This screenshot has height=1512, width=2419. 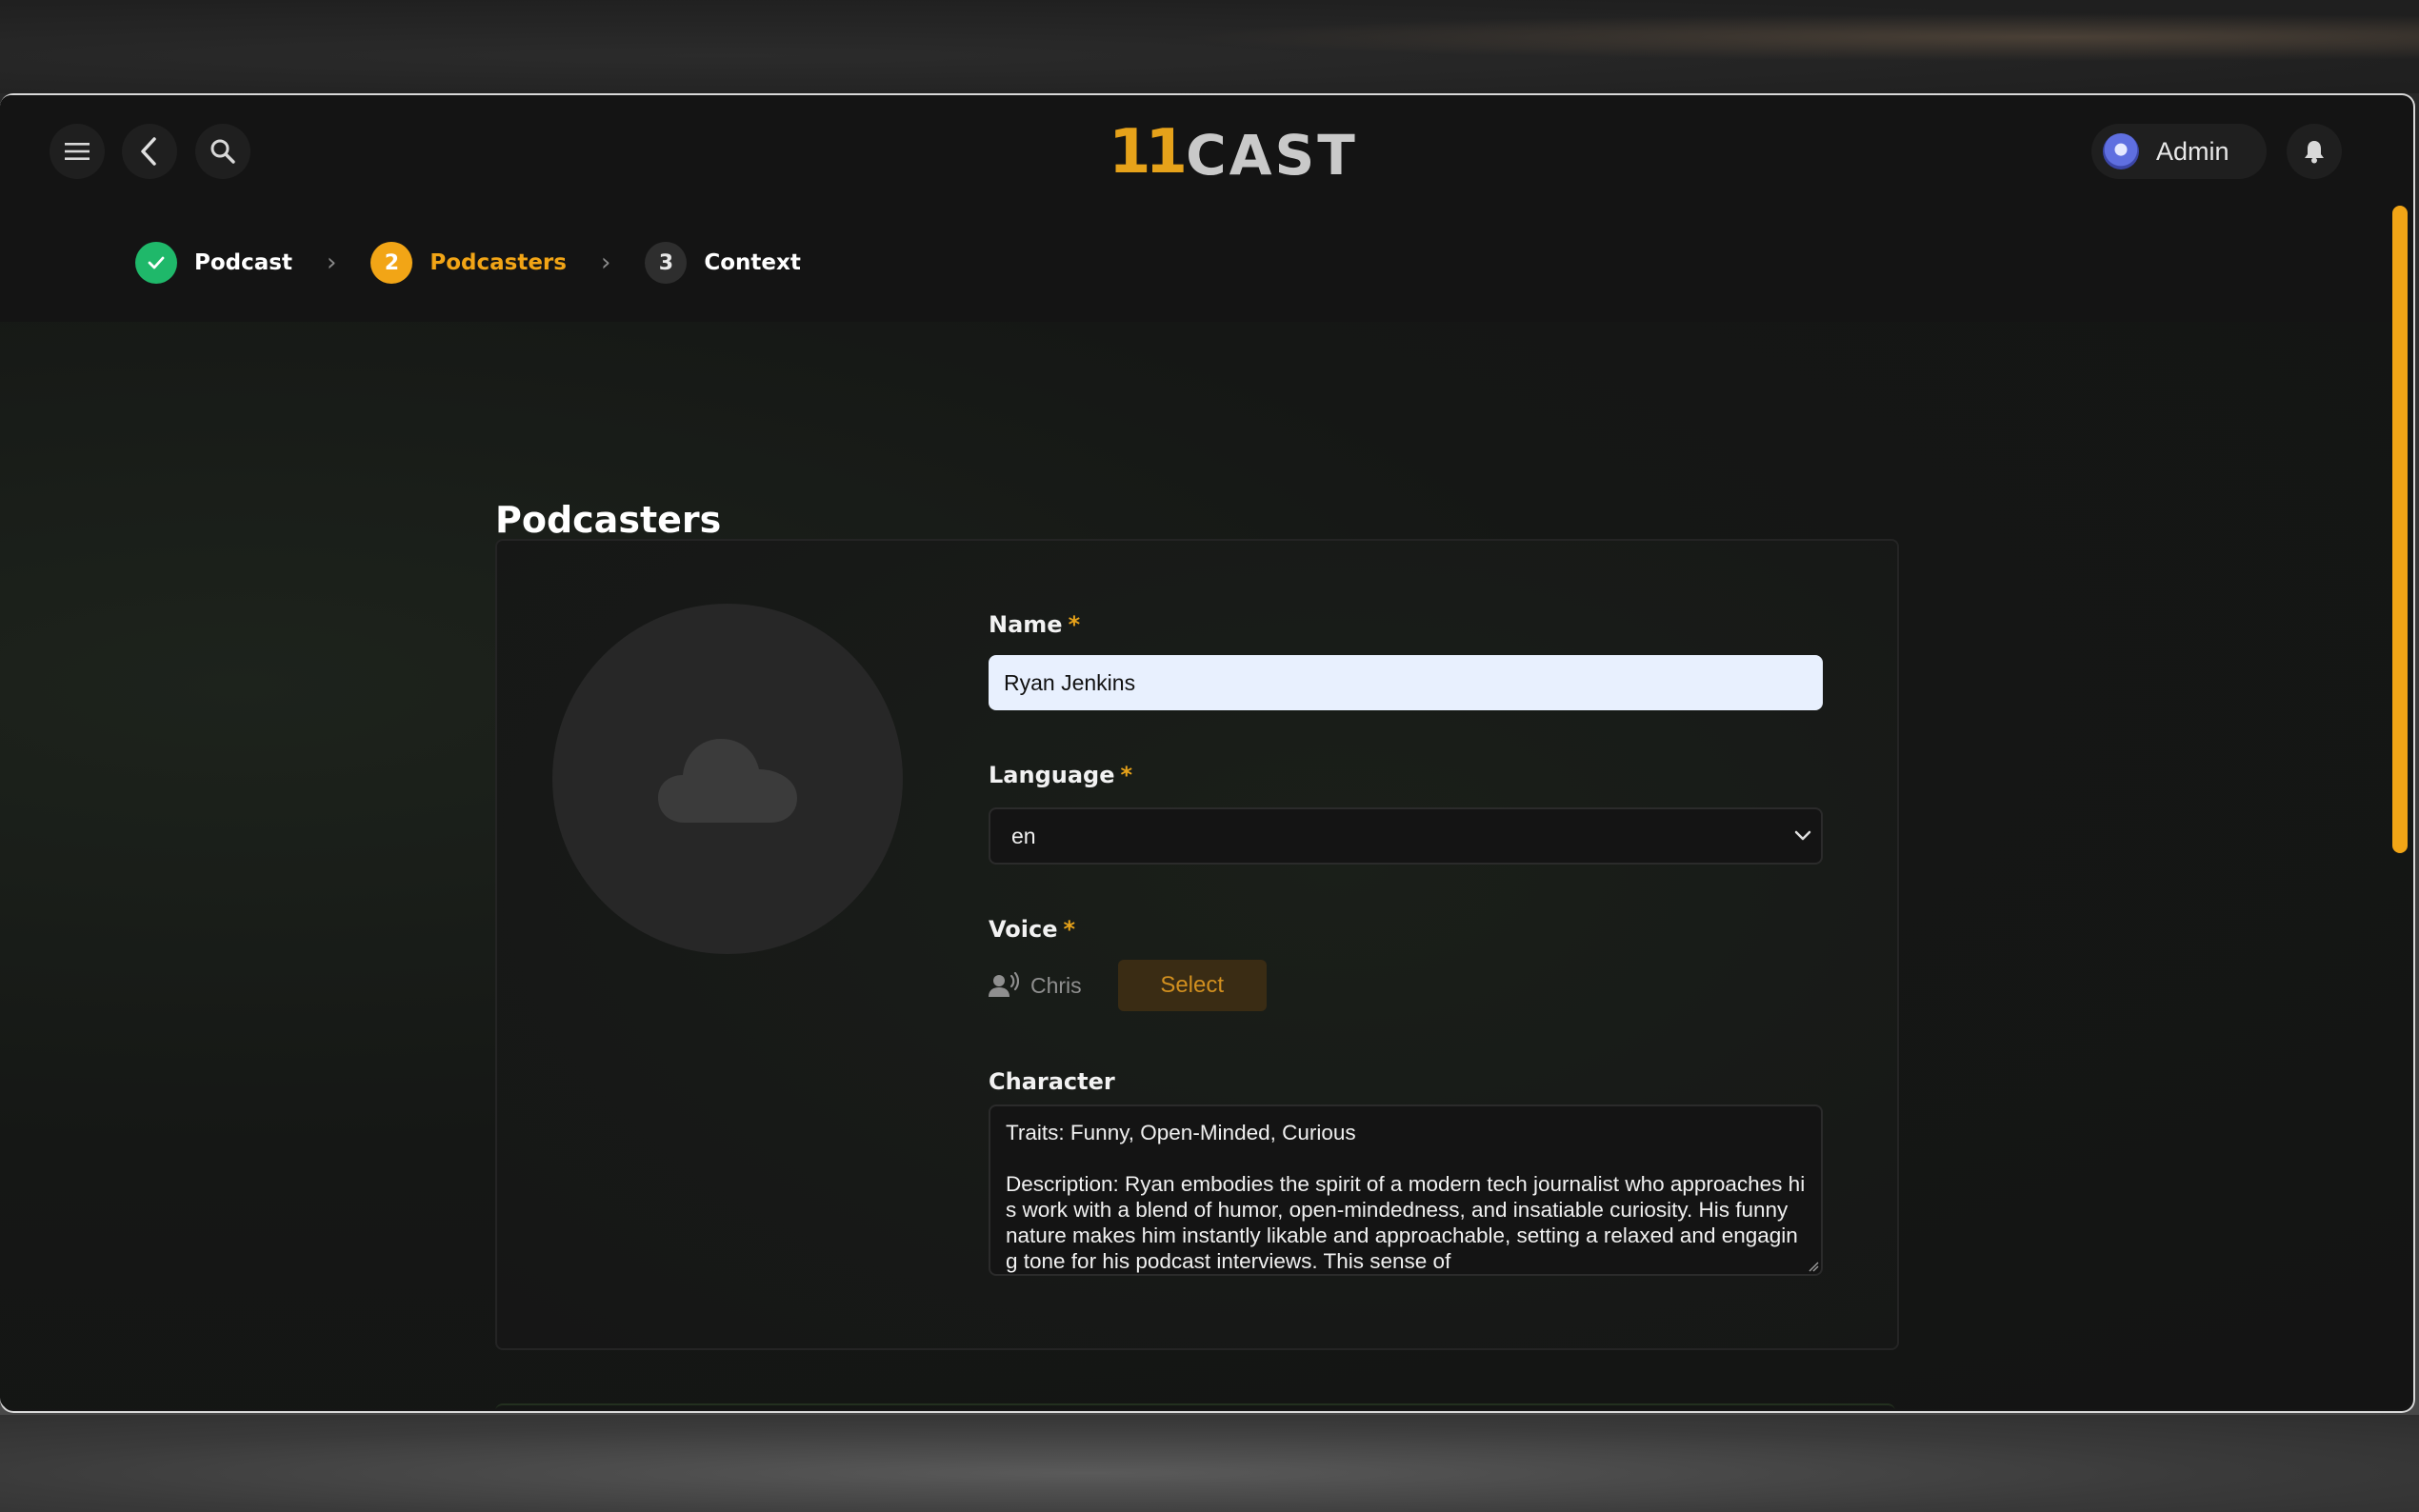 What do you see at coordinates (1813, 1266) in the screenshot?
I see `resize-handle-icon` at bounding box center [1813, 1266].